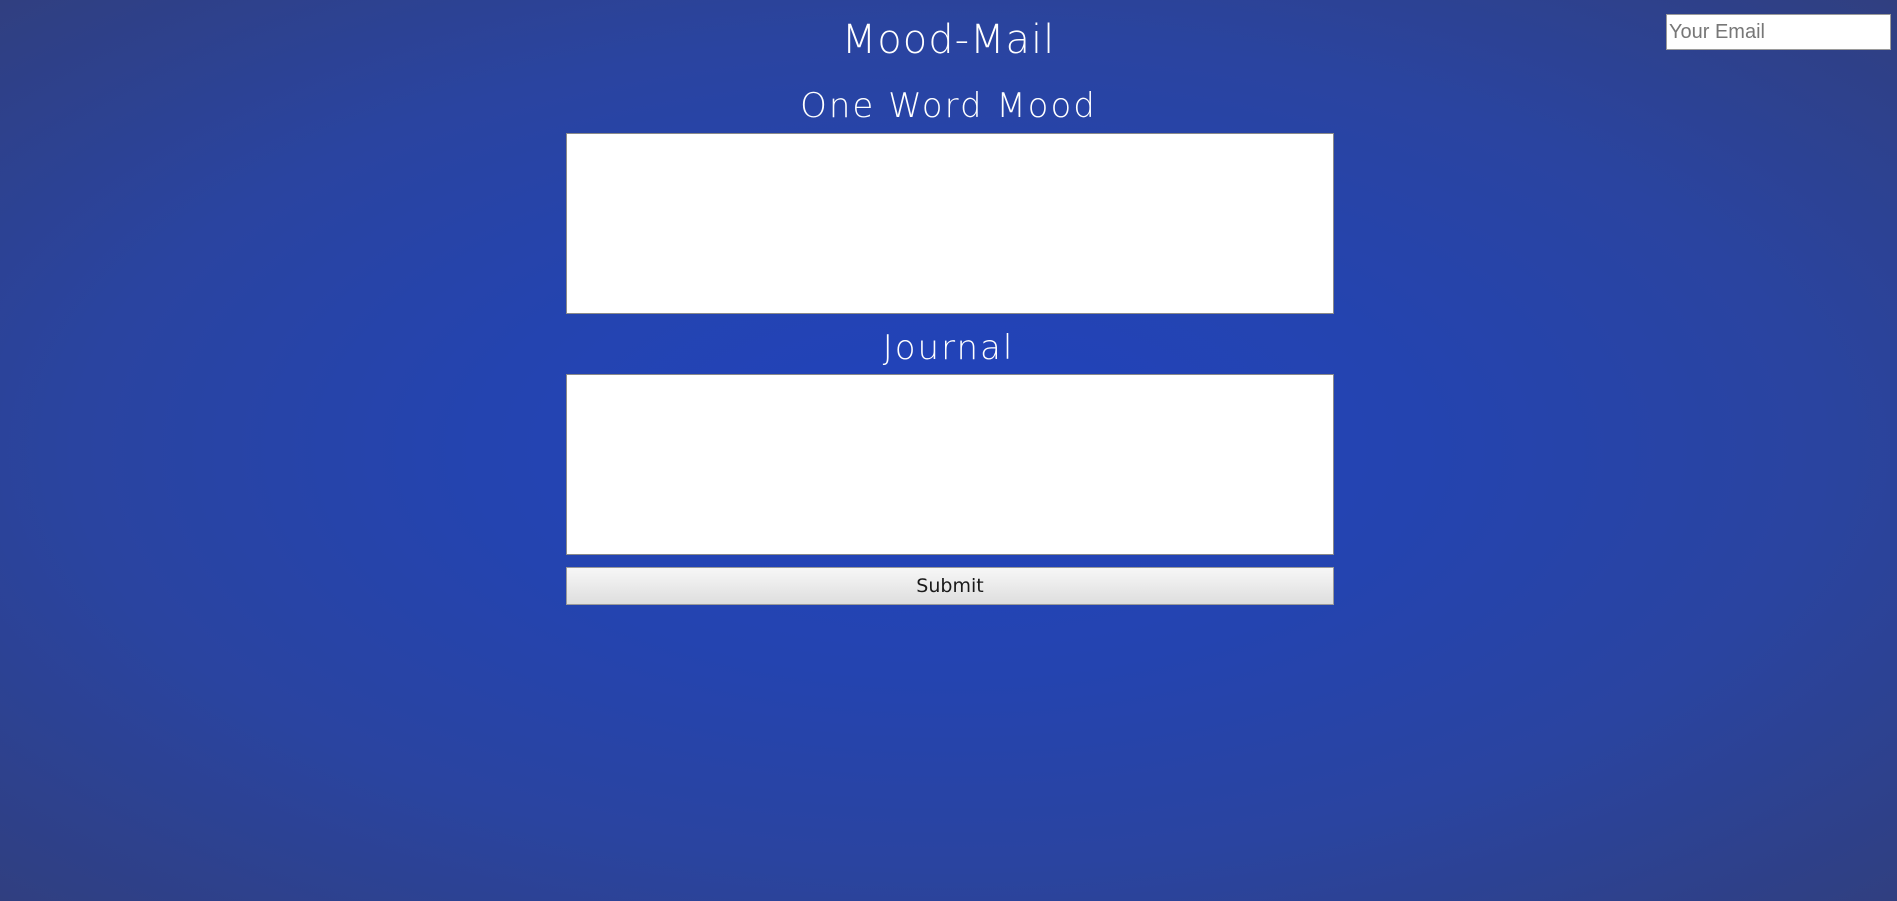  What do you see at coordinates (1778, 32) in the screenshot?
I see `email-field` at bounding box center [1778, 32].